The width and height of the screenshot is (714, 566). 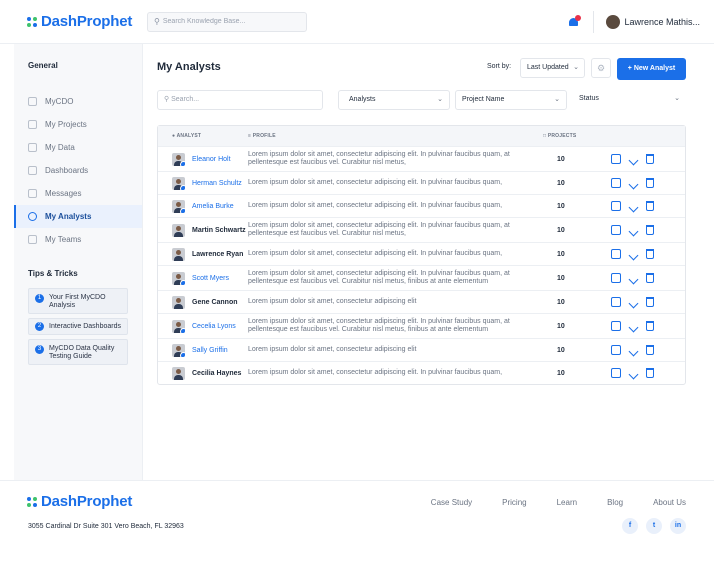 What do you see at coordinates (203, 136) in the screenshot?
I see `column-header-analyst: ● ANALYST` at bounding box center [203, 136].